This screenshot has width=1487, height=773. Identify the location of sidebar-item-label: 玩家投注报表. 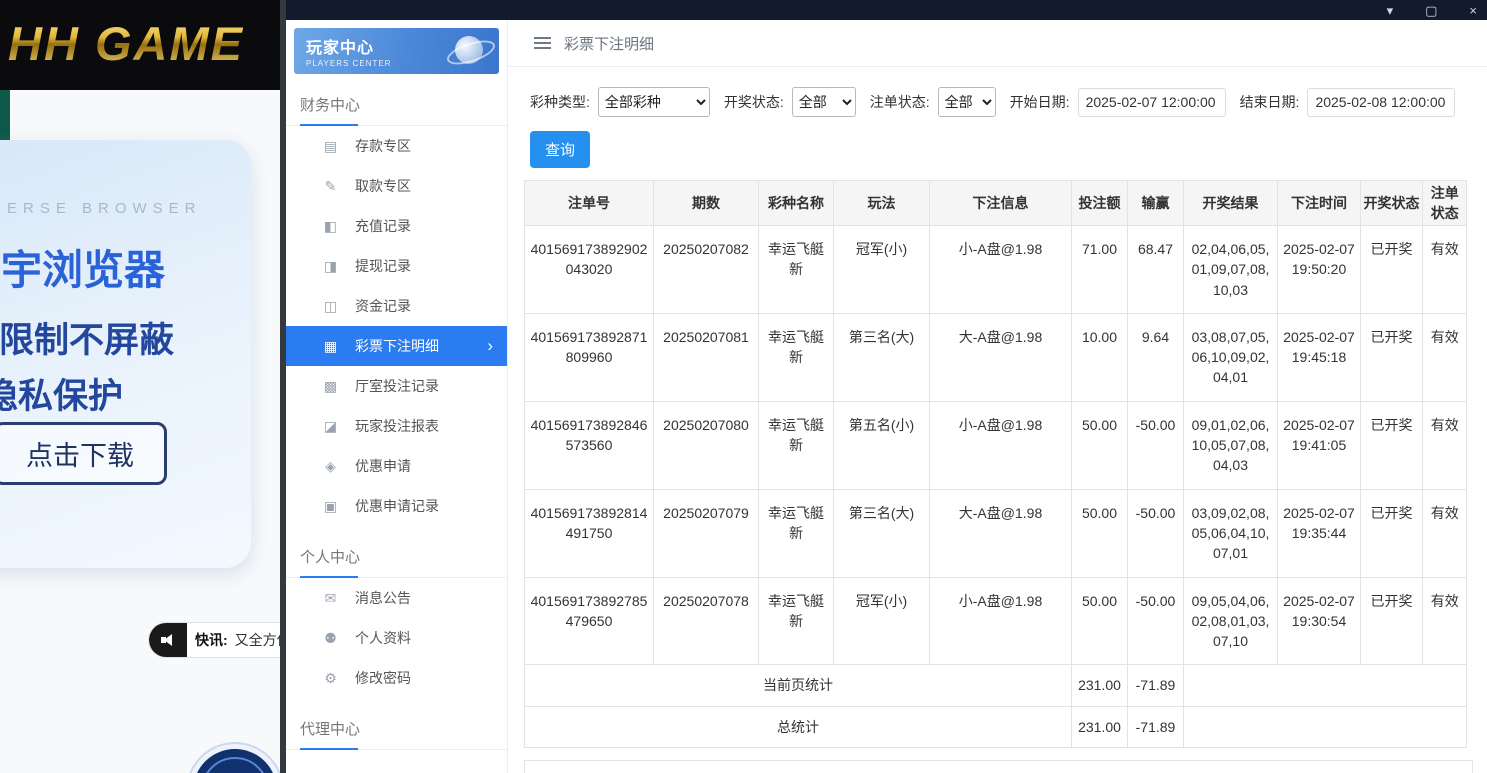
(397, 426).